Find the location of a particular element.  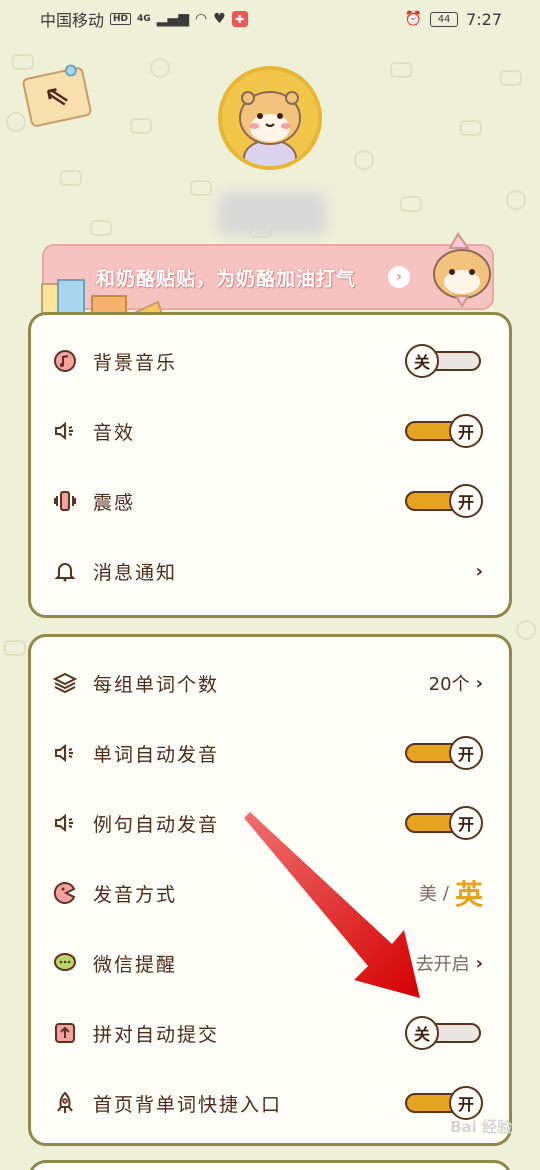

setting-label: 微信提醒 is located at coordinates (135, 964).